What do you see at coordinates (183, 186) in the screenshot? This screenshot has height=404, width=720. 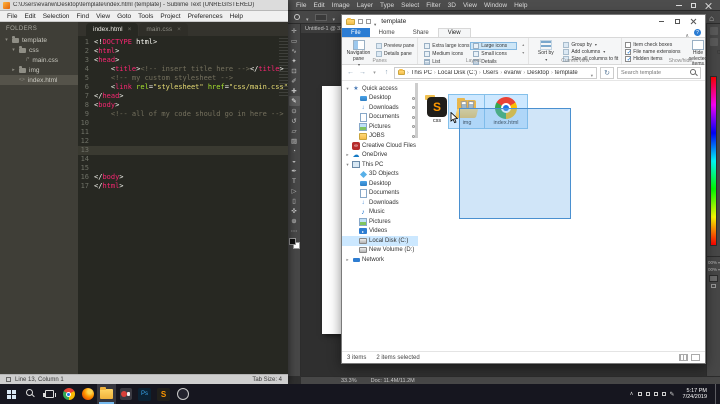 I see `code-line: 17 </html>` at bounding box center [183, 186].